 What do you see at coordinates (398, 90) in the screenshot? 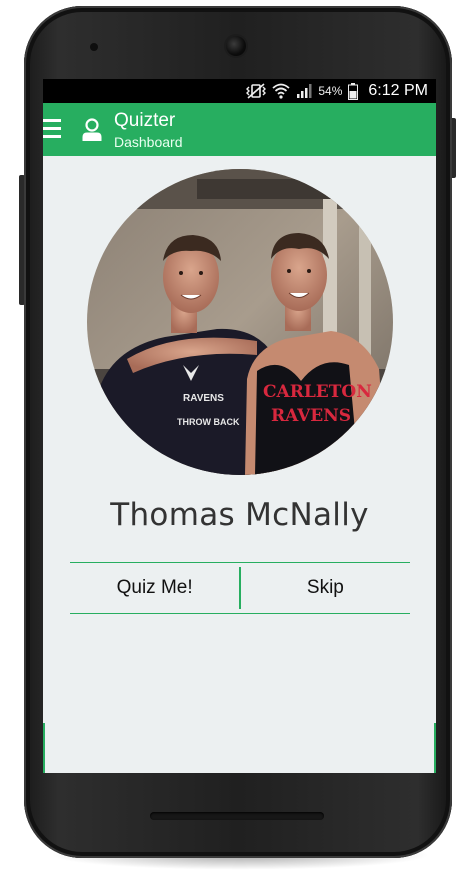
I see `status-time: 6:12 PM` at bounding box center [398, 90].